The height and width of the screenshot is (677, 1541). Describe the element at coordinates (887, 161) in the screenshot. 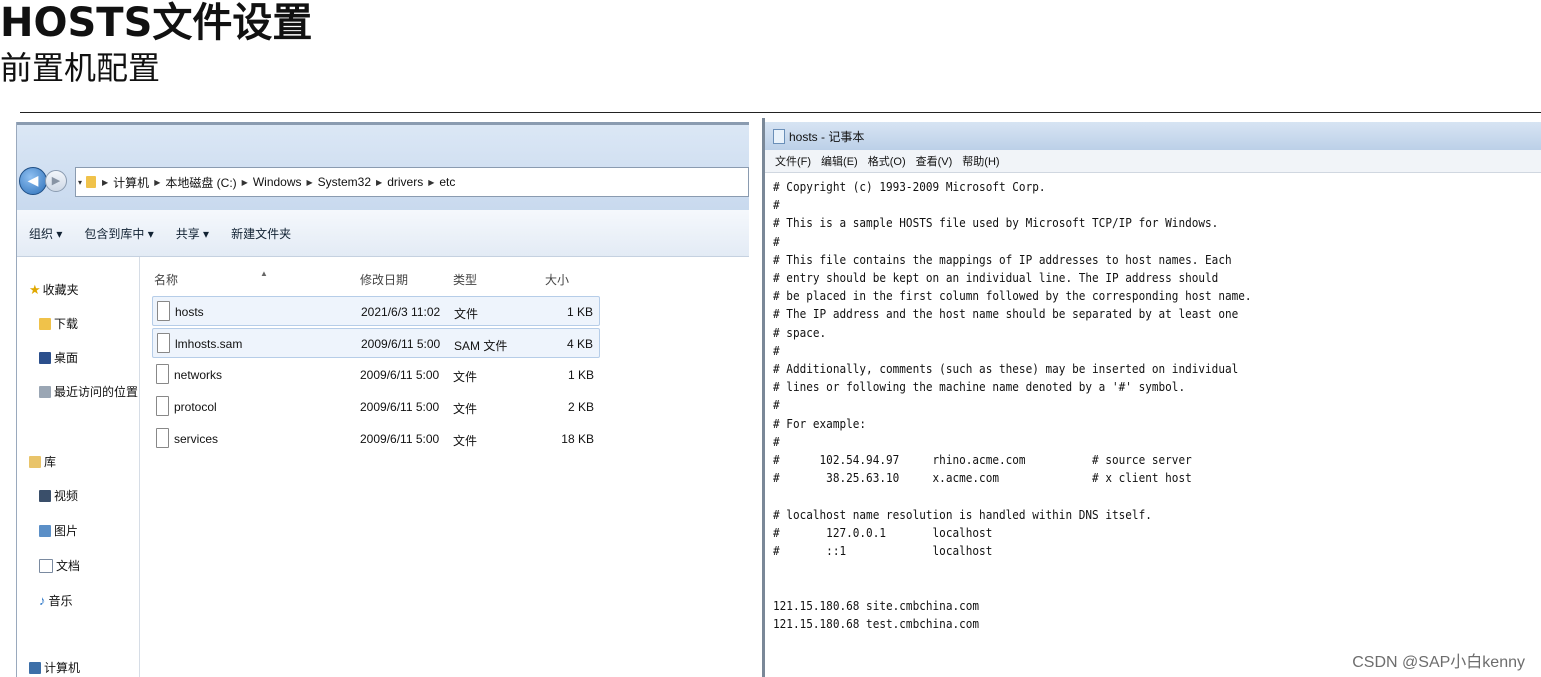

I see `menu-format: 格式(O)` at that location.